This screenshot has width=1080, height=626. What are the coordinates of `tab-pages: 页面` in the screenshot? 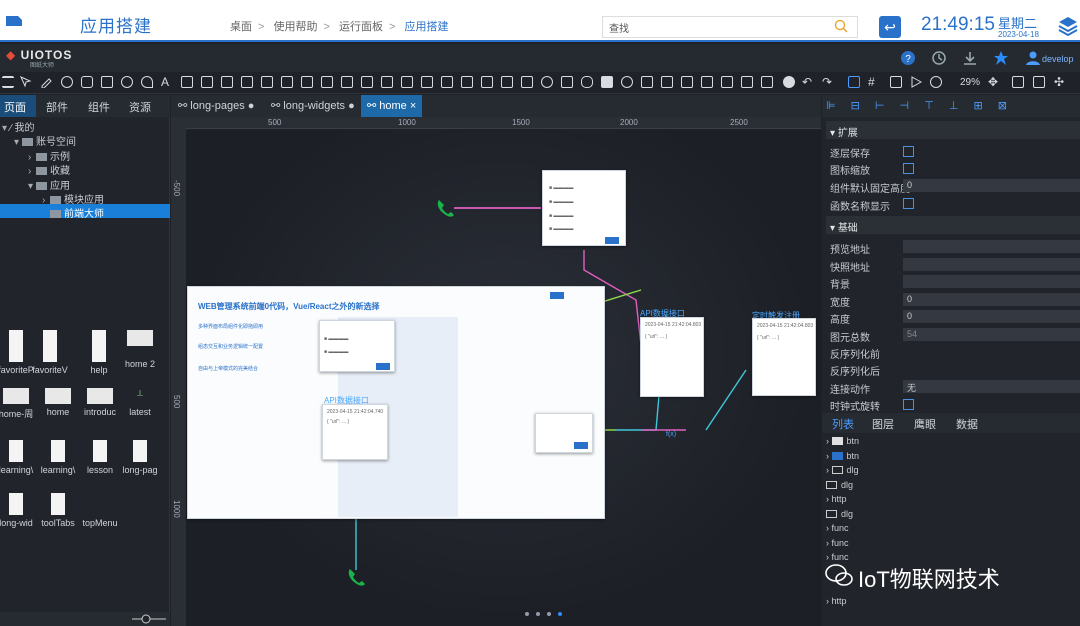 It's located at (18, 106).